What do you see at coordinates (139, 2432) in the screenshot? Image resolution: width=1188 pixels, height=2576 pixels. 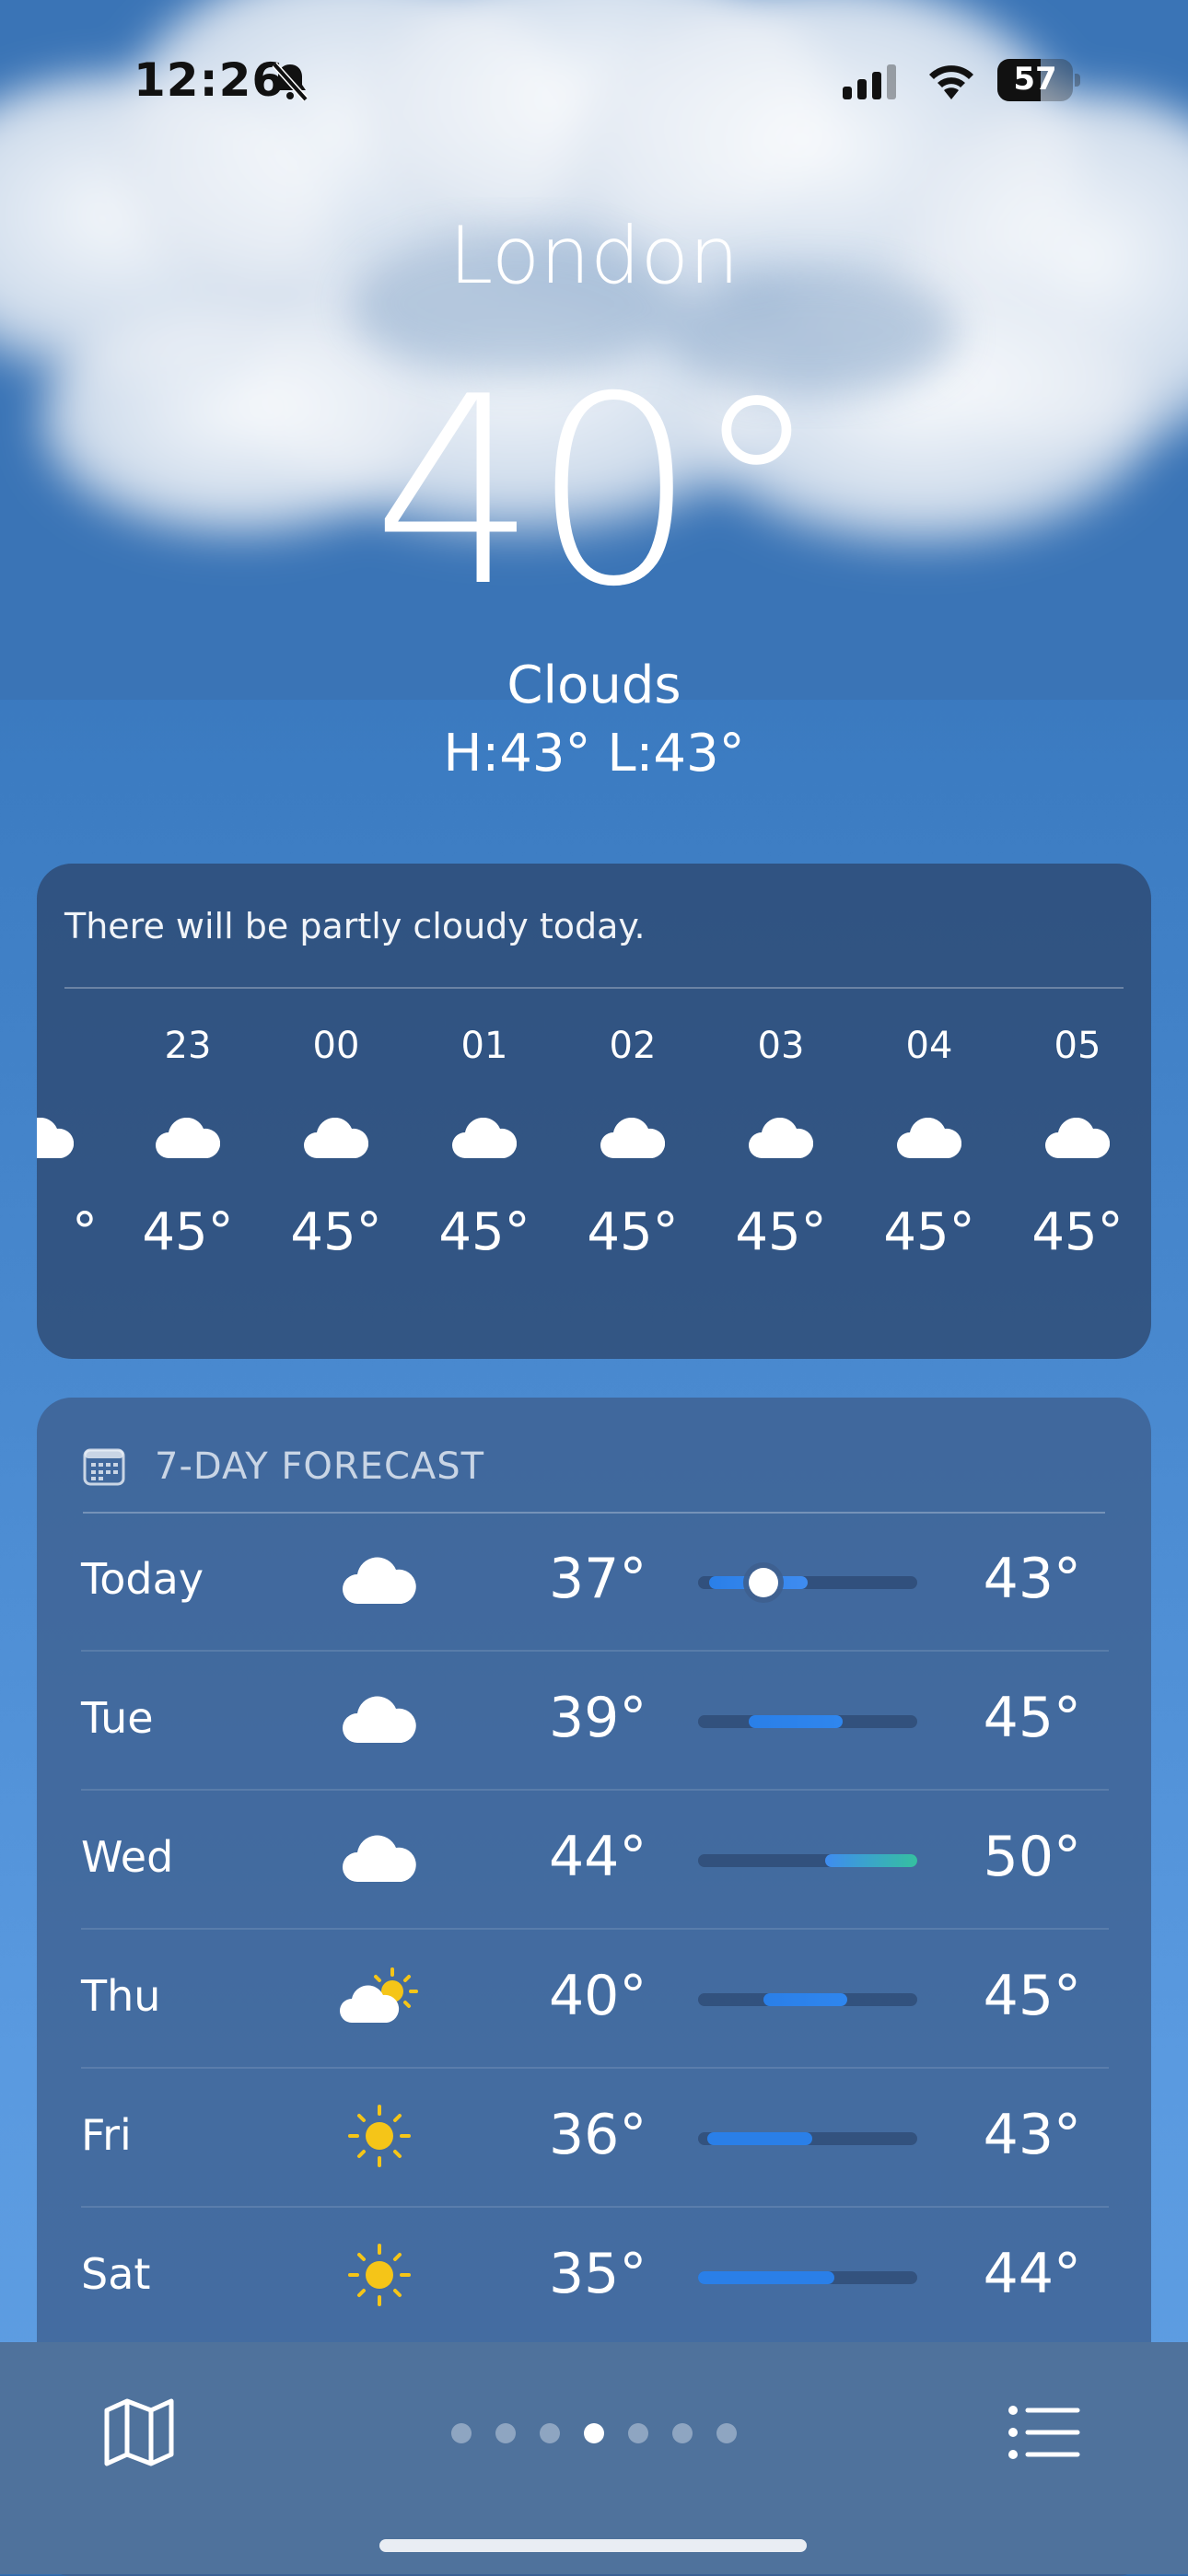 I see `map-icon` at bounding box center [139, 2432].